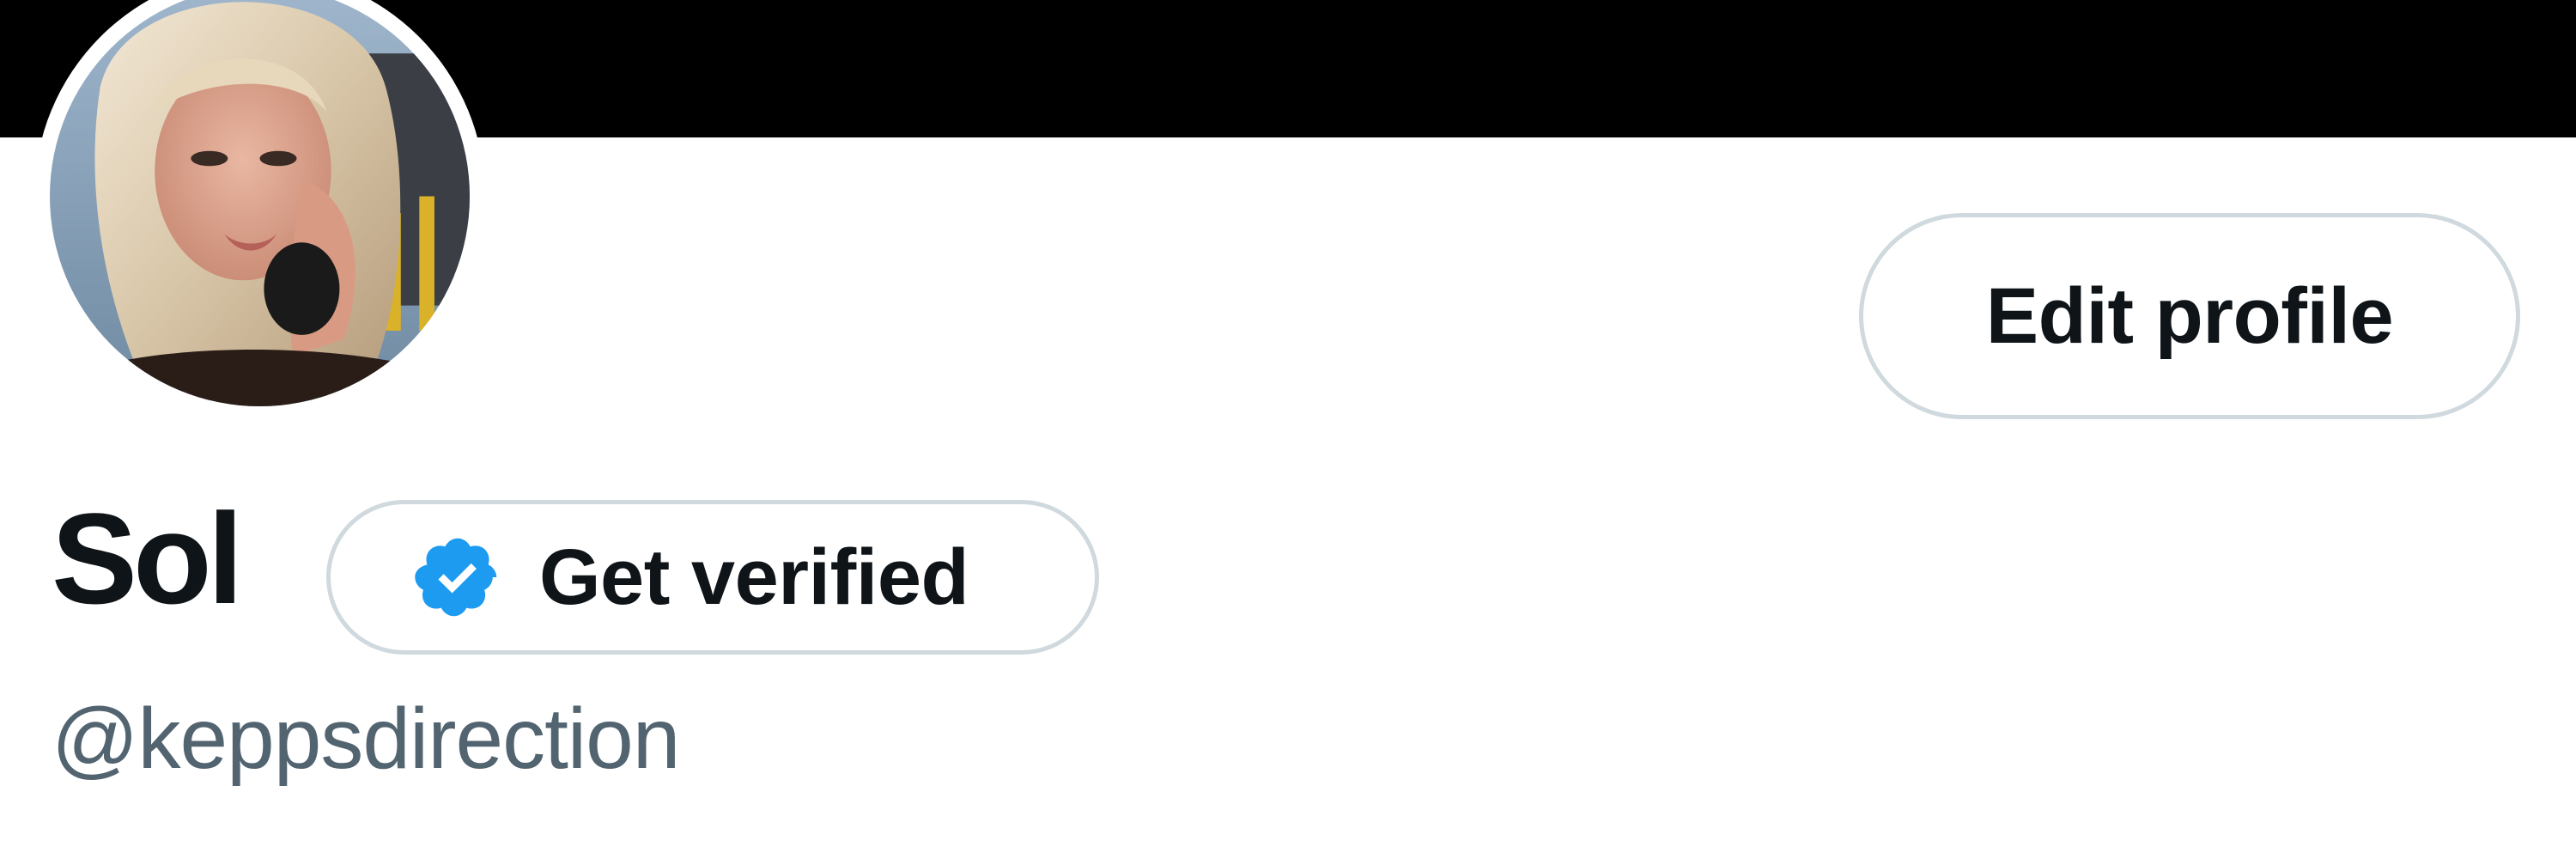 This screenshot has height=859, width=2576. What do you see at coordinates (260, 203) in the screenshot?
I see `avatar-photo` at bounding box center [260, 203].